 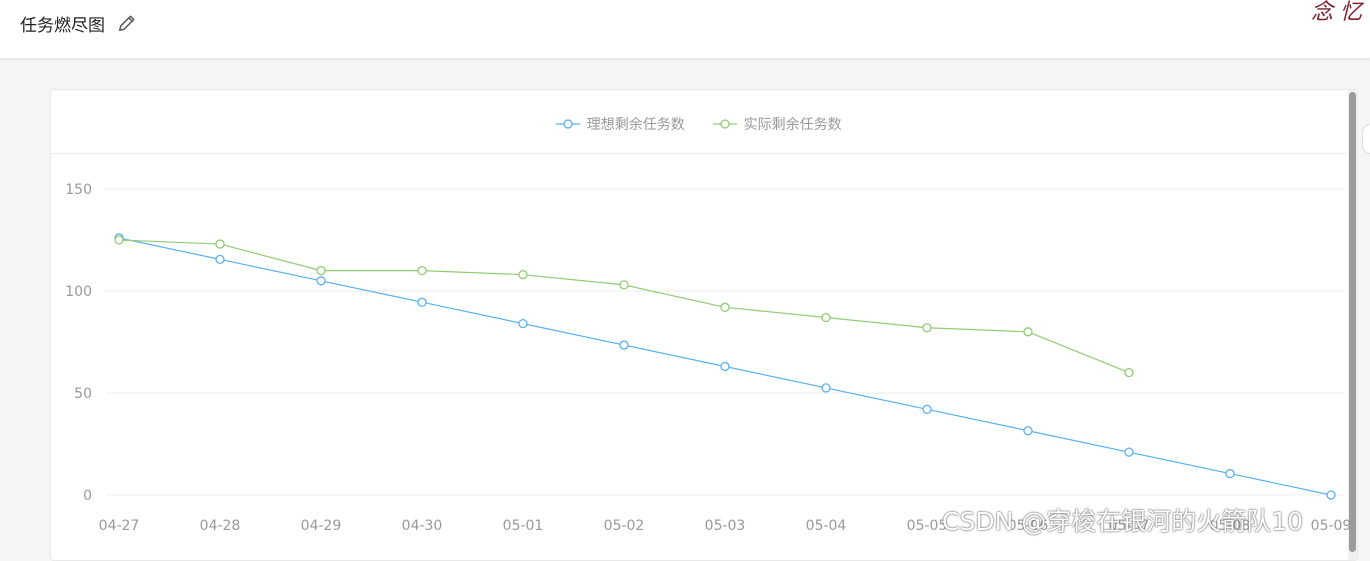 What do you see at coordinates (127, 23) in the screenshot?
I see `pencil-icon` at bounding box center [127, 23].